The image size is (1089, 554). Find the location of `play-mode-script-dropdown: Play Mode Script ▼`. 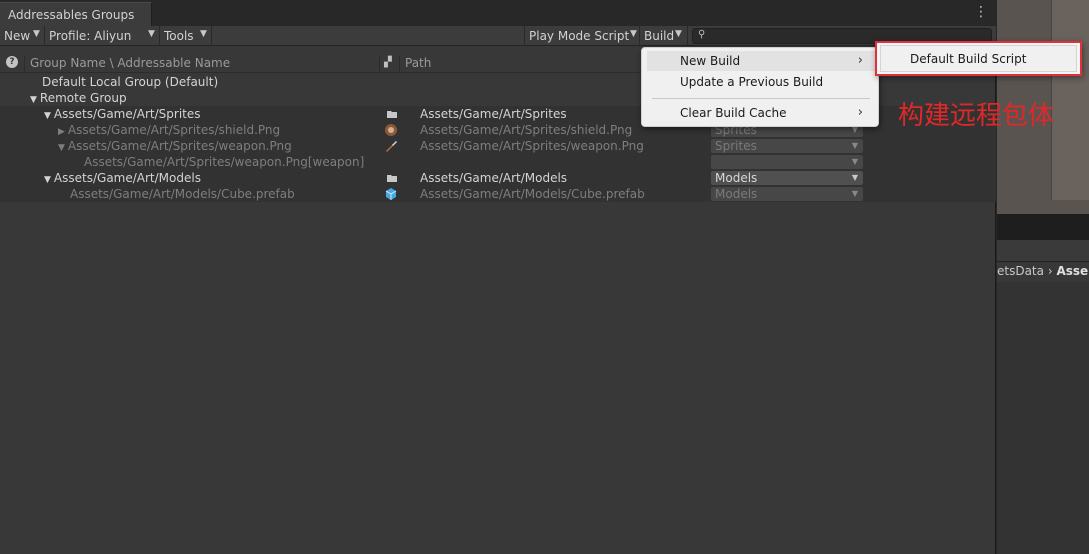

play-mode-script-dropdown: Play Mode Script ▼ is located at coordinates (582, 36).